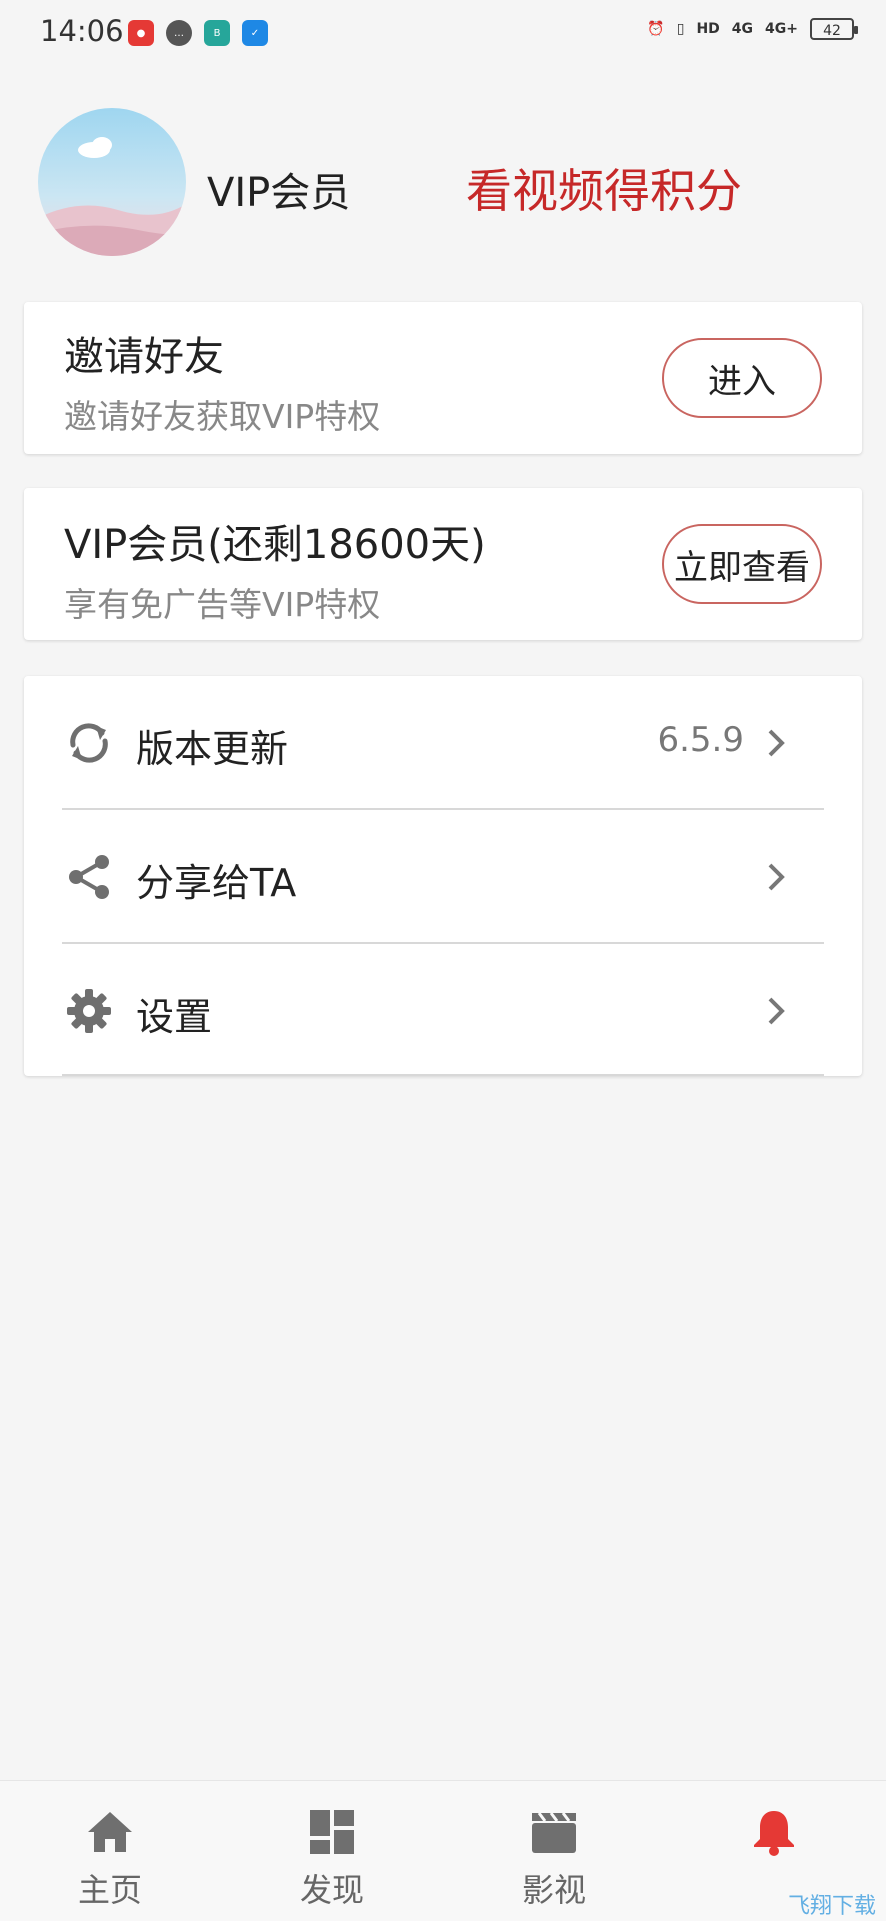 The image size is (886, 1921). What do you see at coordinates (110, 1832) in the screenshot?
I see `home-icon` at bounding box center [110, 1832].